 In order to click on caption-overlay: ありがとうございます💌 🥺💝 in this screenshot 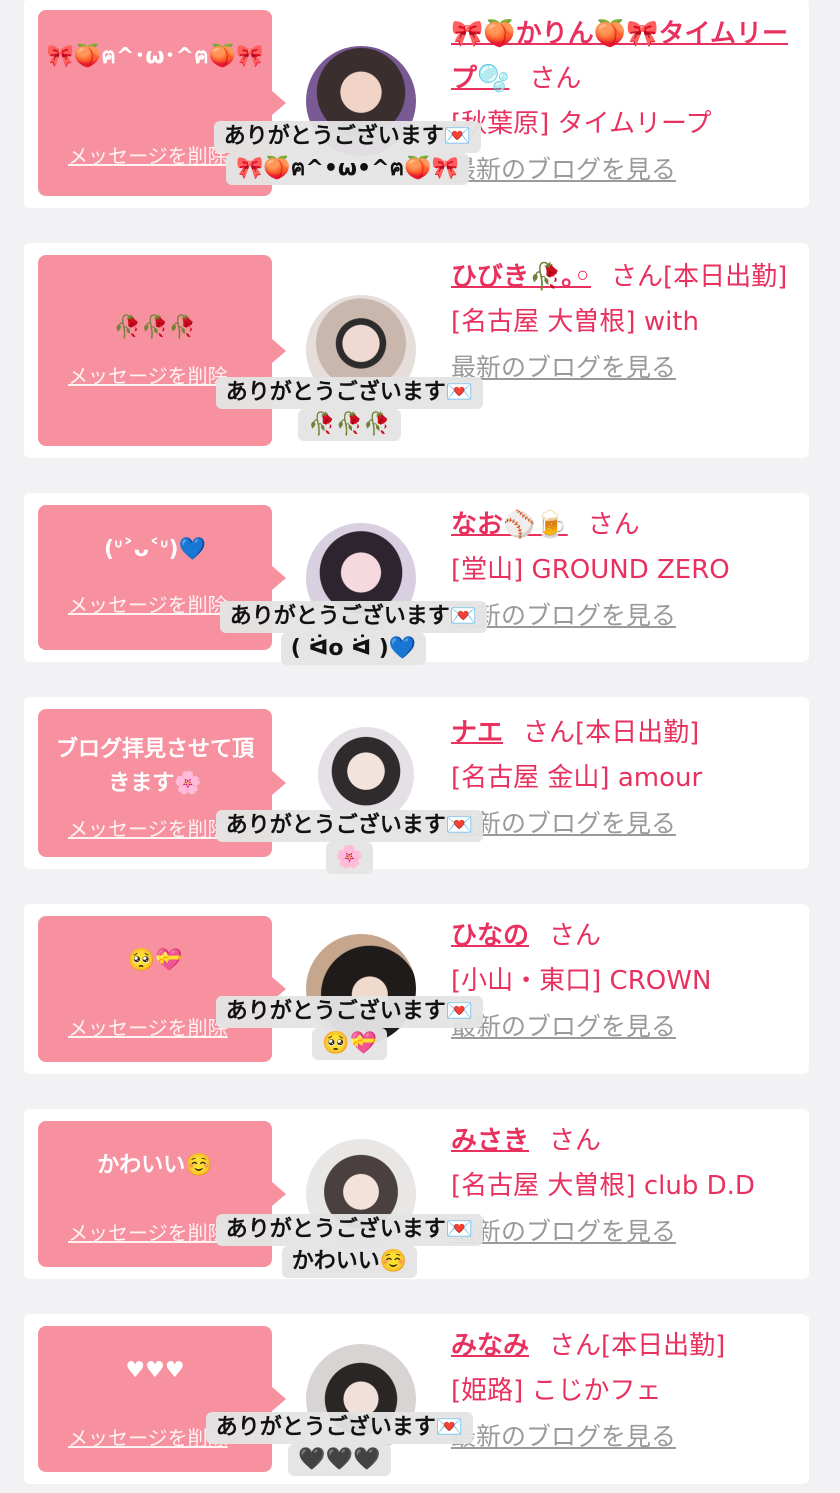, I will do `click(349, 1028)`.